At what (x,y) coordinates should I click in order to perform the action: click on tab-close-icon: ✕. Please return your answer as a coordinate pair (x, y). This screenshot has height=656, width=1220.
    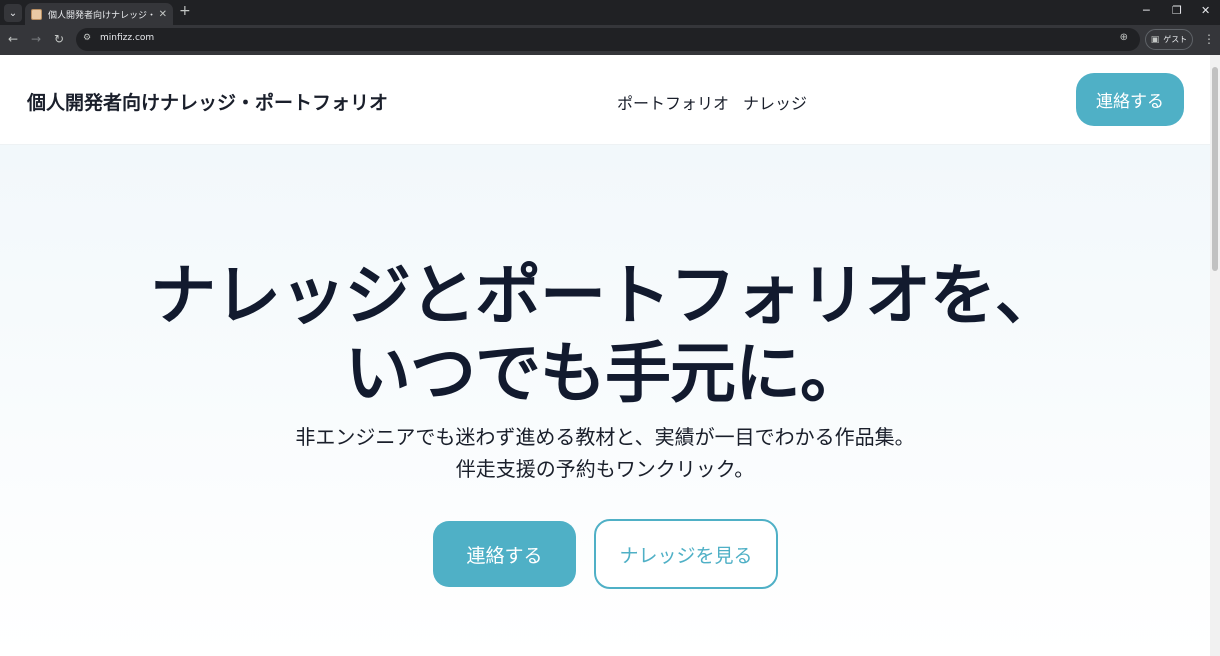
    Looking at the image, I should click on (163, 14).